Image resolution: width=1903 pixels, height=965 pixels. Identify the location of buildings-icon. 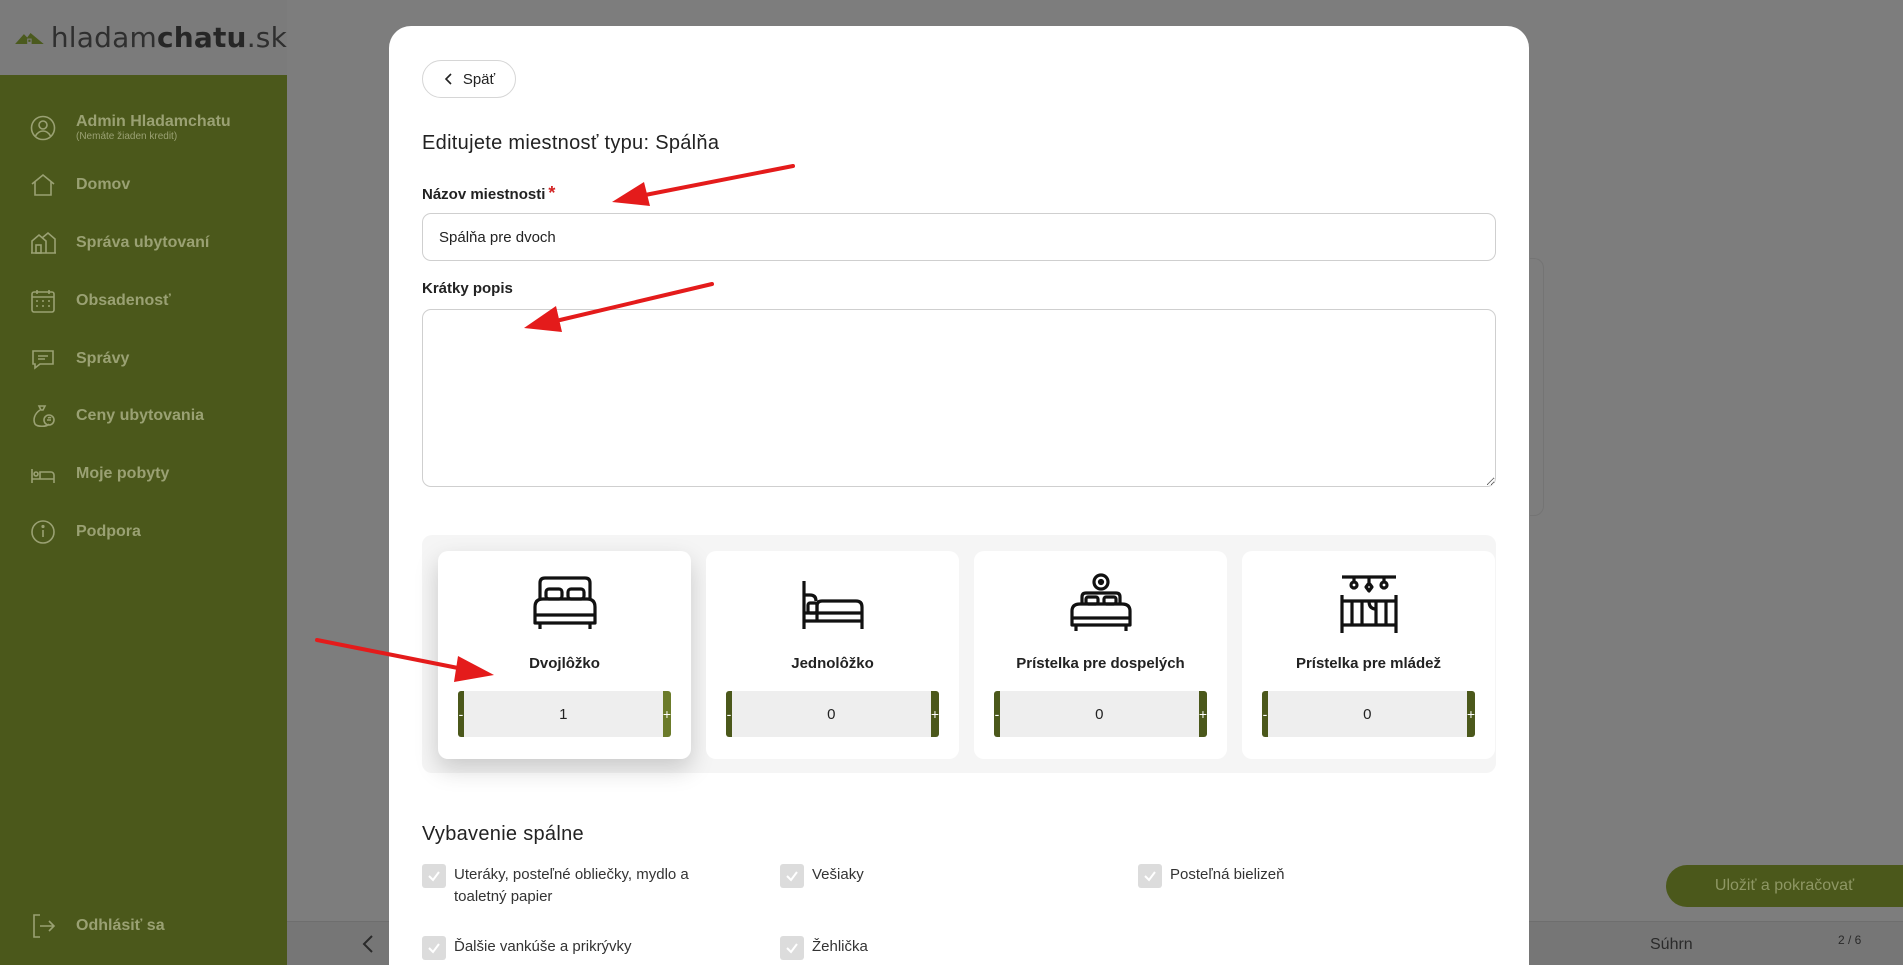
(43, 242).